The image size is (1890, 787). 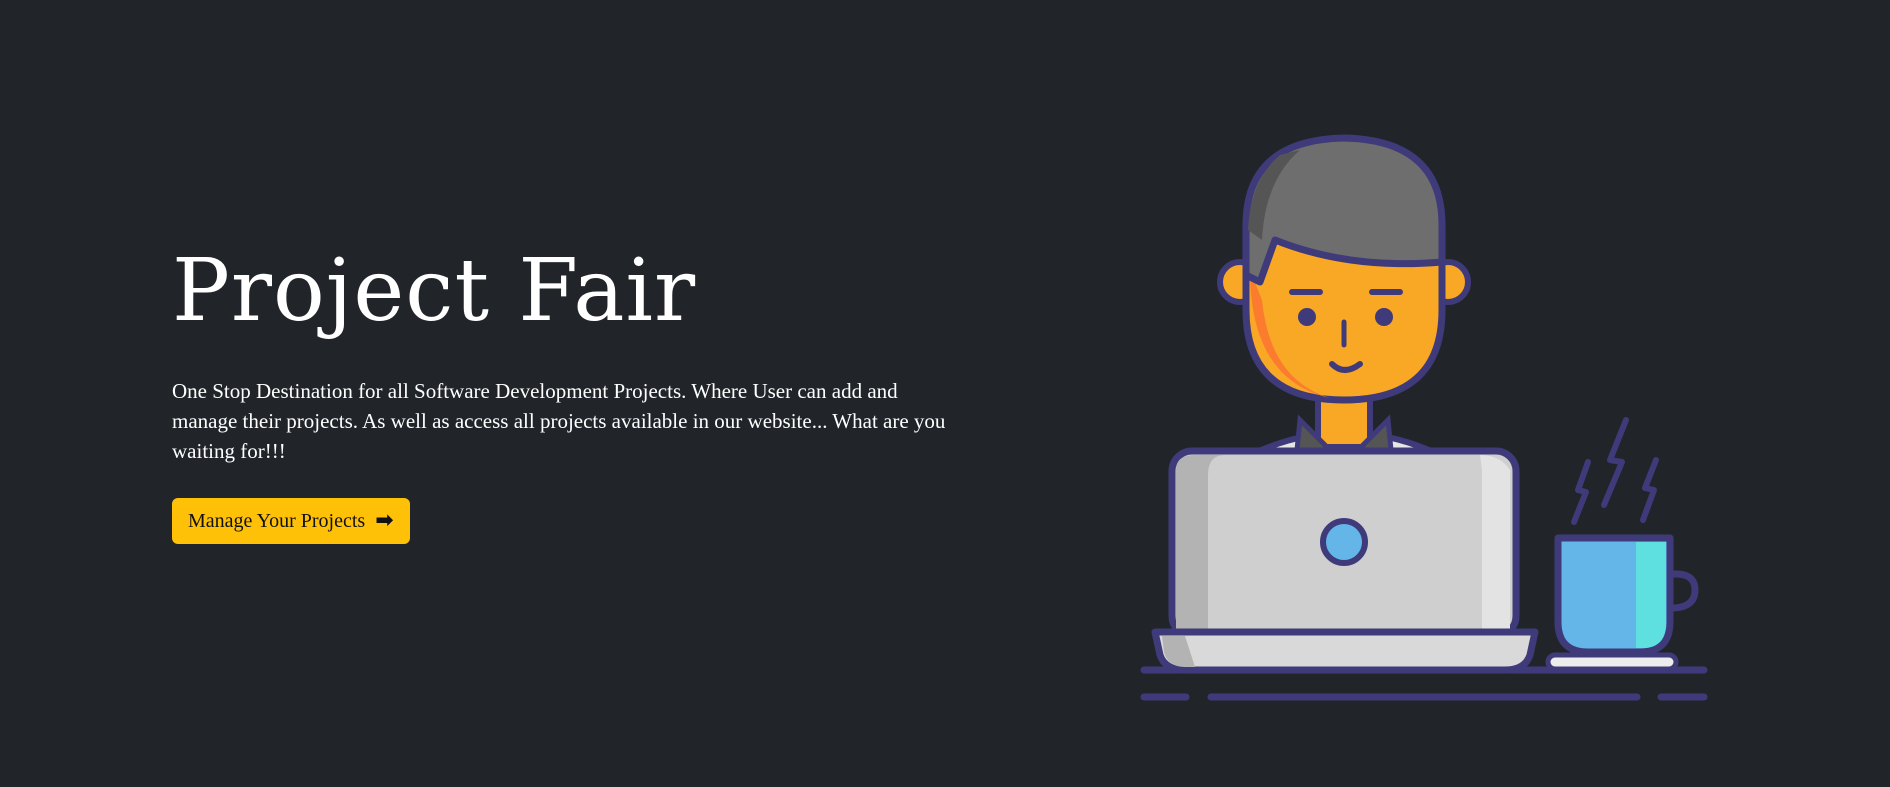 I want to click on manage-projects-button: Manage Your Projects ➡, so click(x=291, y=521).